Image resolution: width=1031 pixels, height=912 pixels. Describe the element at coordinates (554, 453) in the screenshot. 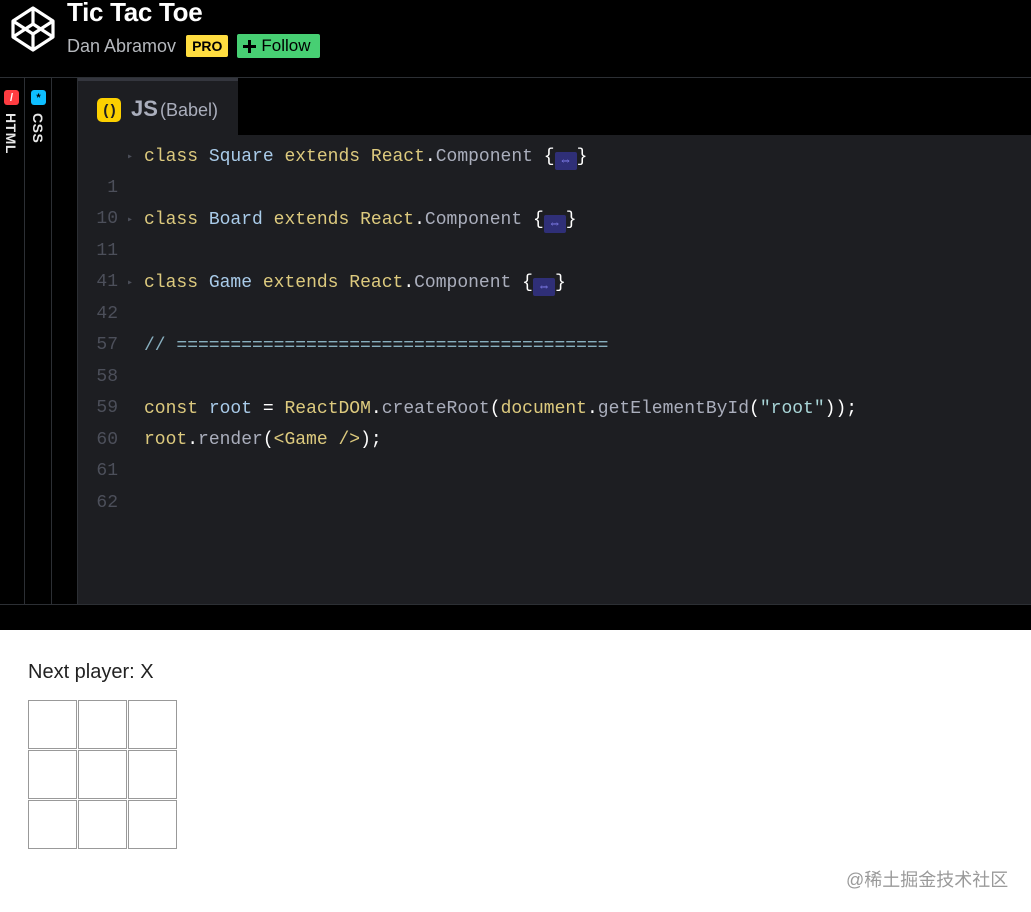

I see `code-line: 61 root.render(<Game />);` at that location.